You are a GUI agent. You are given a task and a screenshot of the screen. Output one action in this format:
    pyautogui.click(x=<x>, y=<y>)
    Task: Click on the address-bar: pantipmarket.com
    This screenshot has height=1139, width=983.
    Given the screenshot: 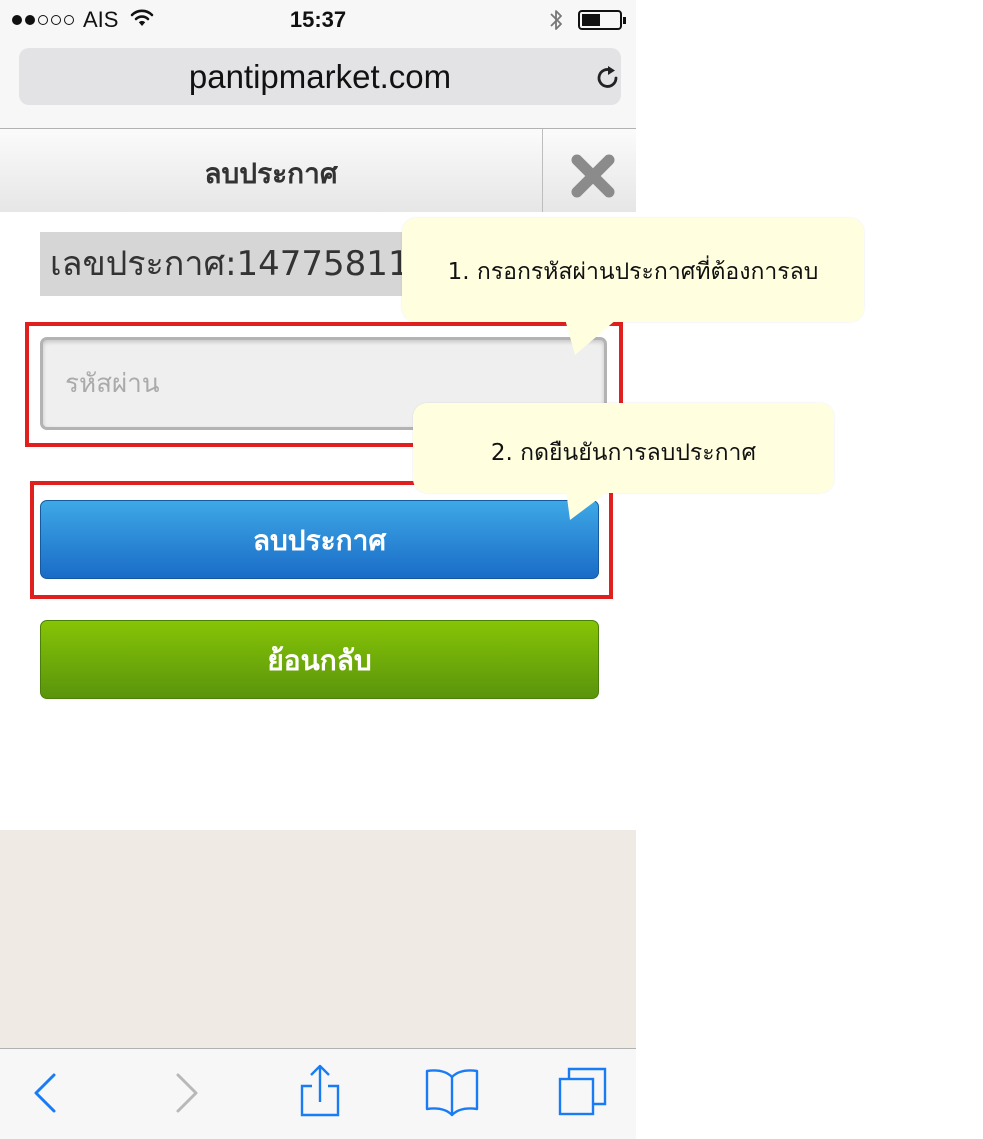 What is the action you would take?
    pyautogui.click(x=320, y=76)
    